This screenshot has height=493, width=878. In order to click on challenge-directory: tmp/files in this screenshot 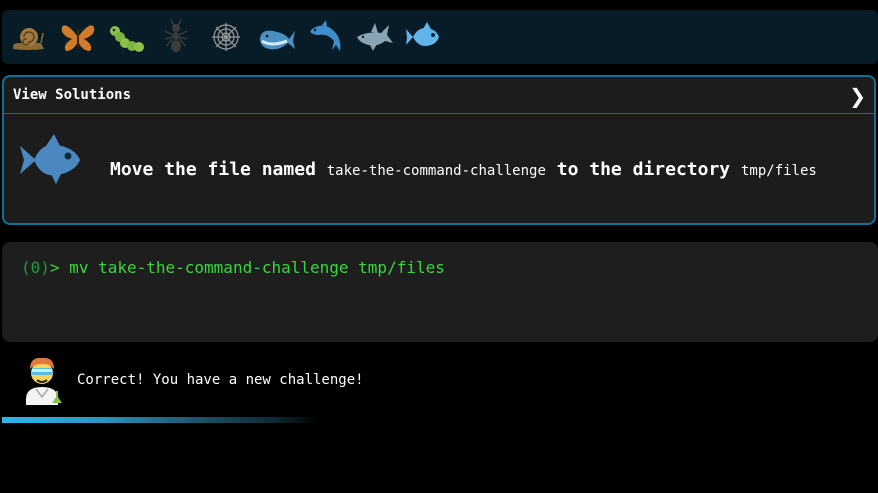, I will do `click(778, 171)`.